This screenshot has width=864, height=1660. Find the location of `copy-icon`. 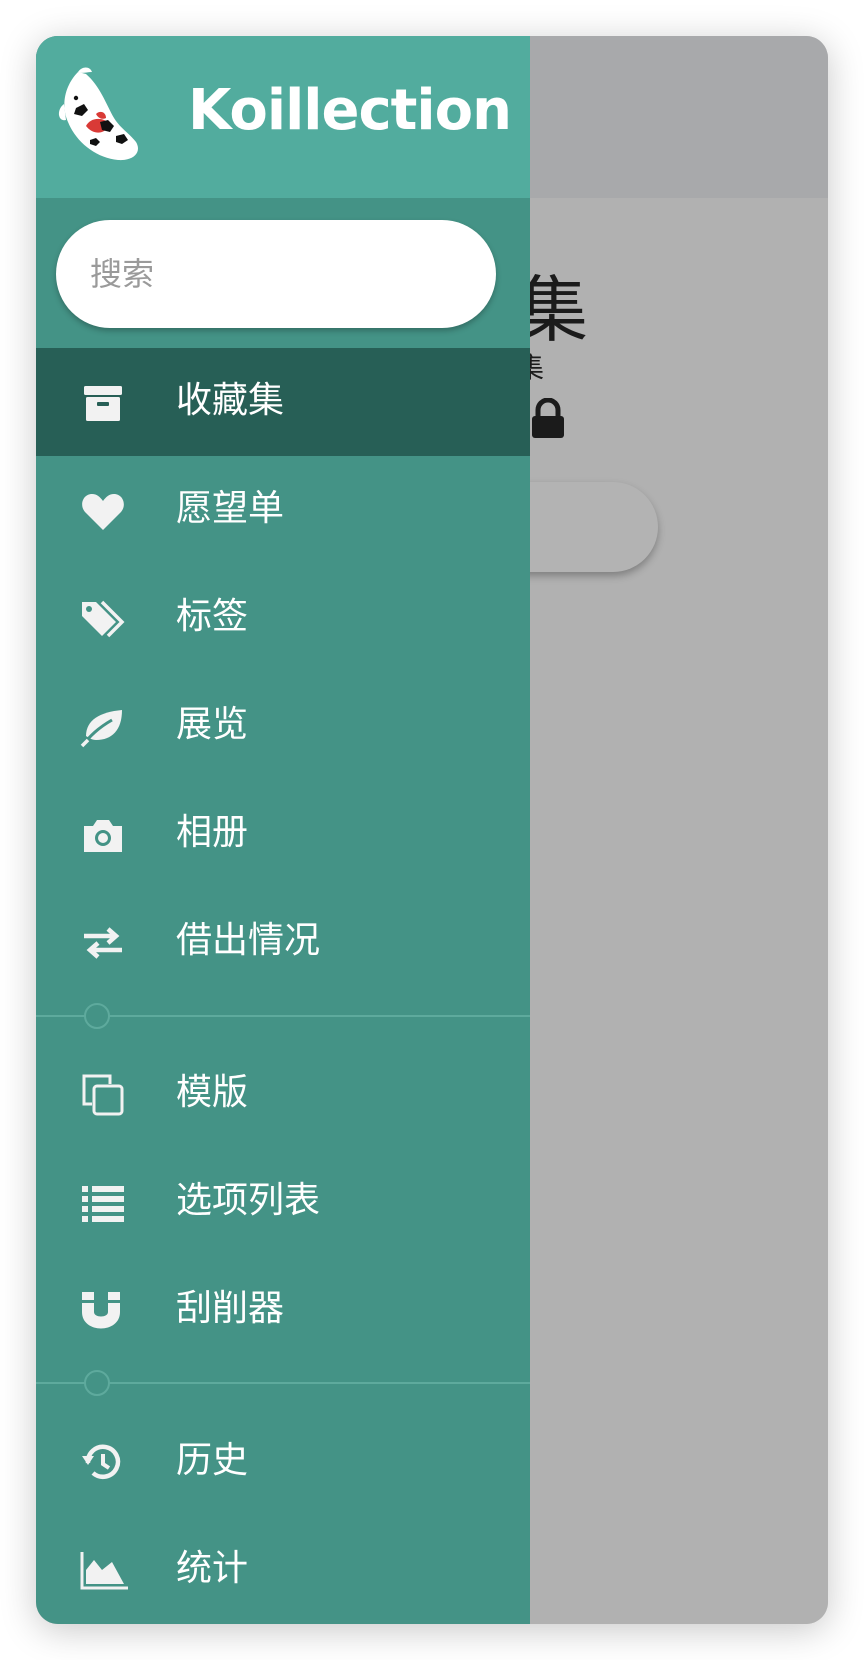

copy-icon is located at coordinates (103, 1095).